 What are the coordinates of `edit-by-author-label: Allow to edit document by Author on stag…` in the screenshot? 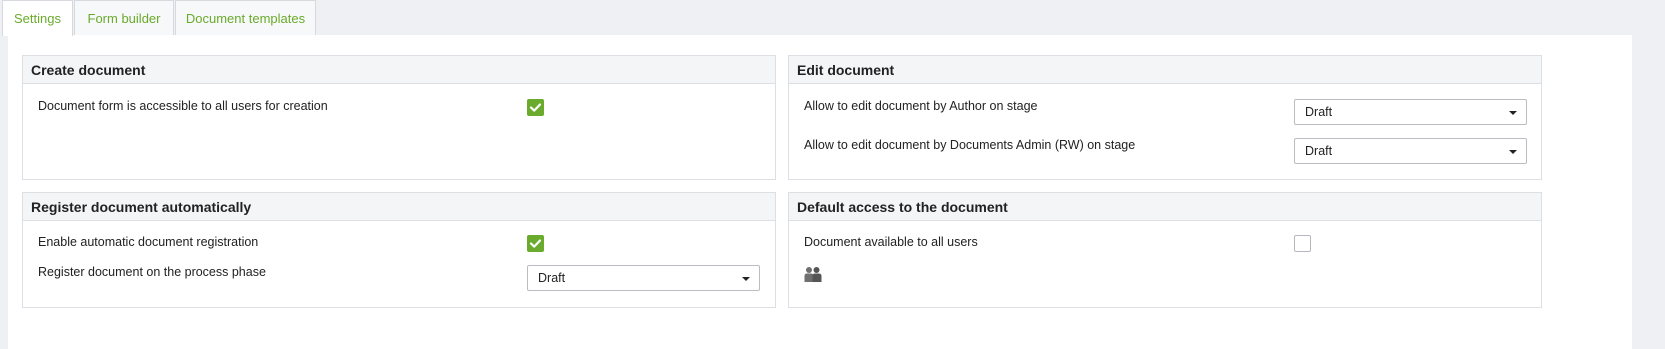 It's located at (921, 106).